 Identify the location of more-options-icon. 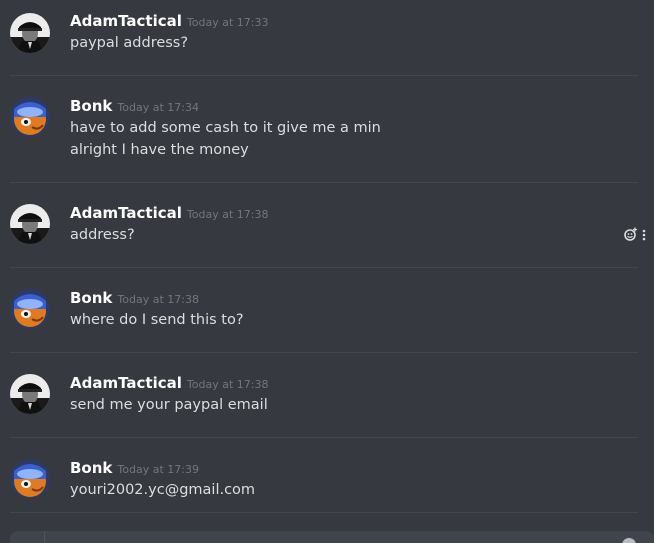
(644, 235).